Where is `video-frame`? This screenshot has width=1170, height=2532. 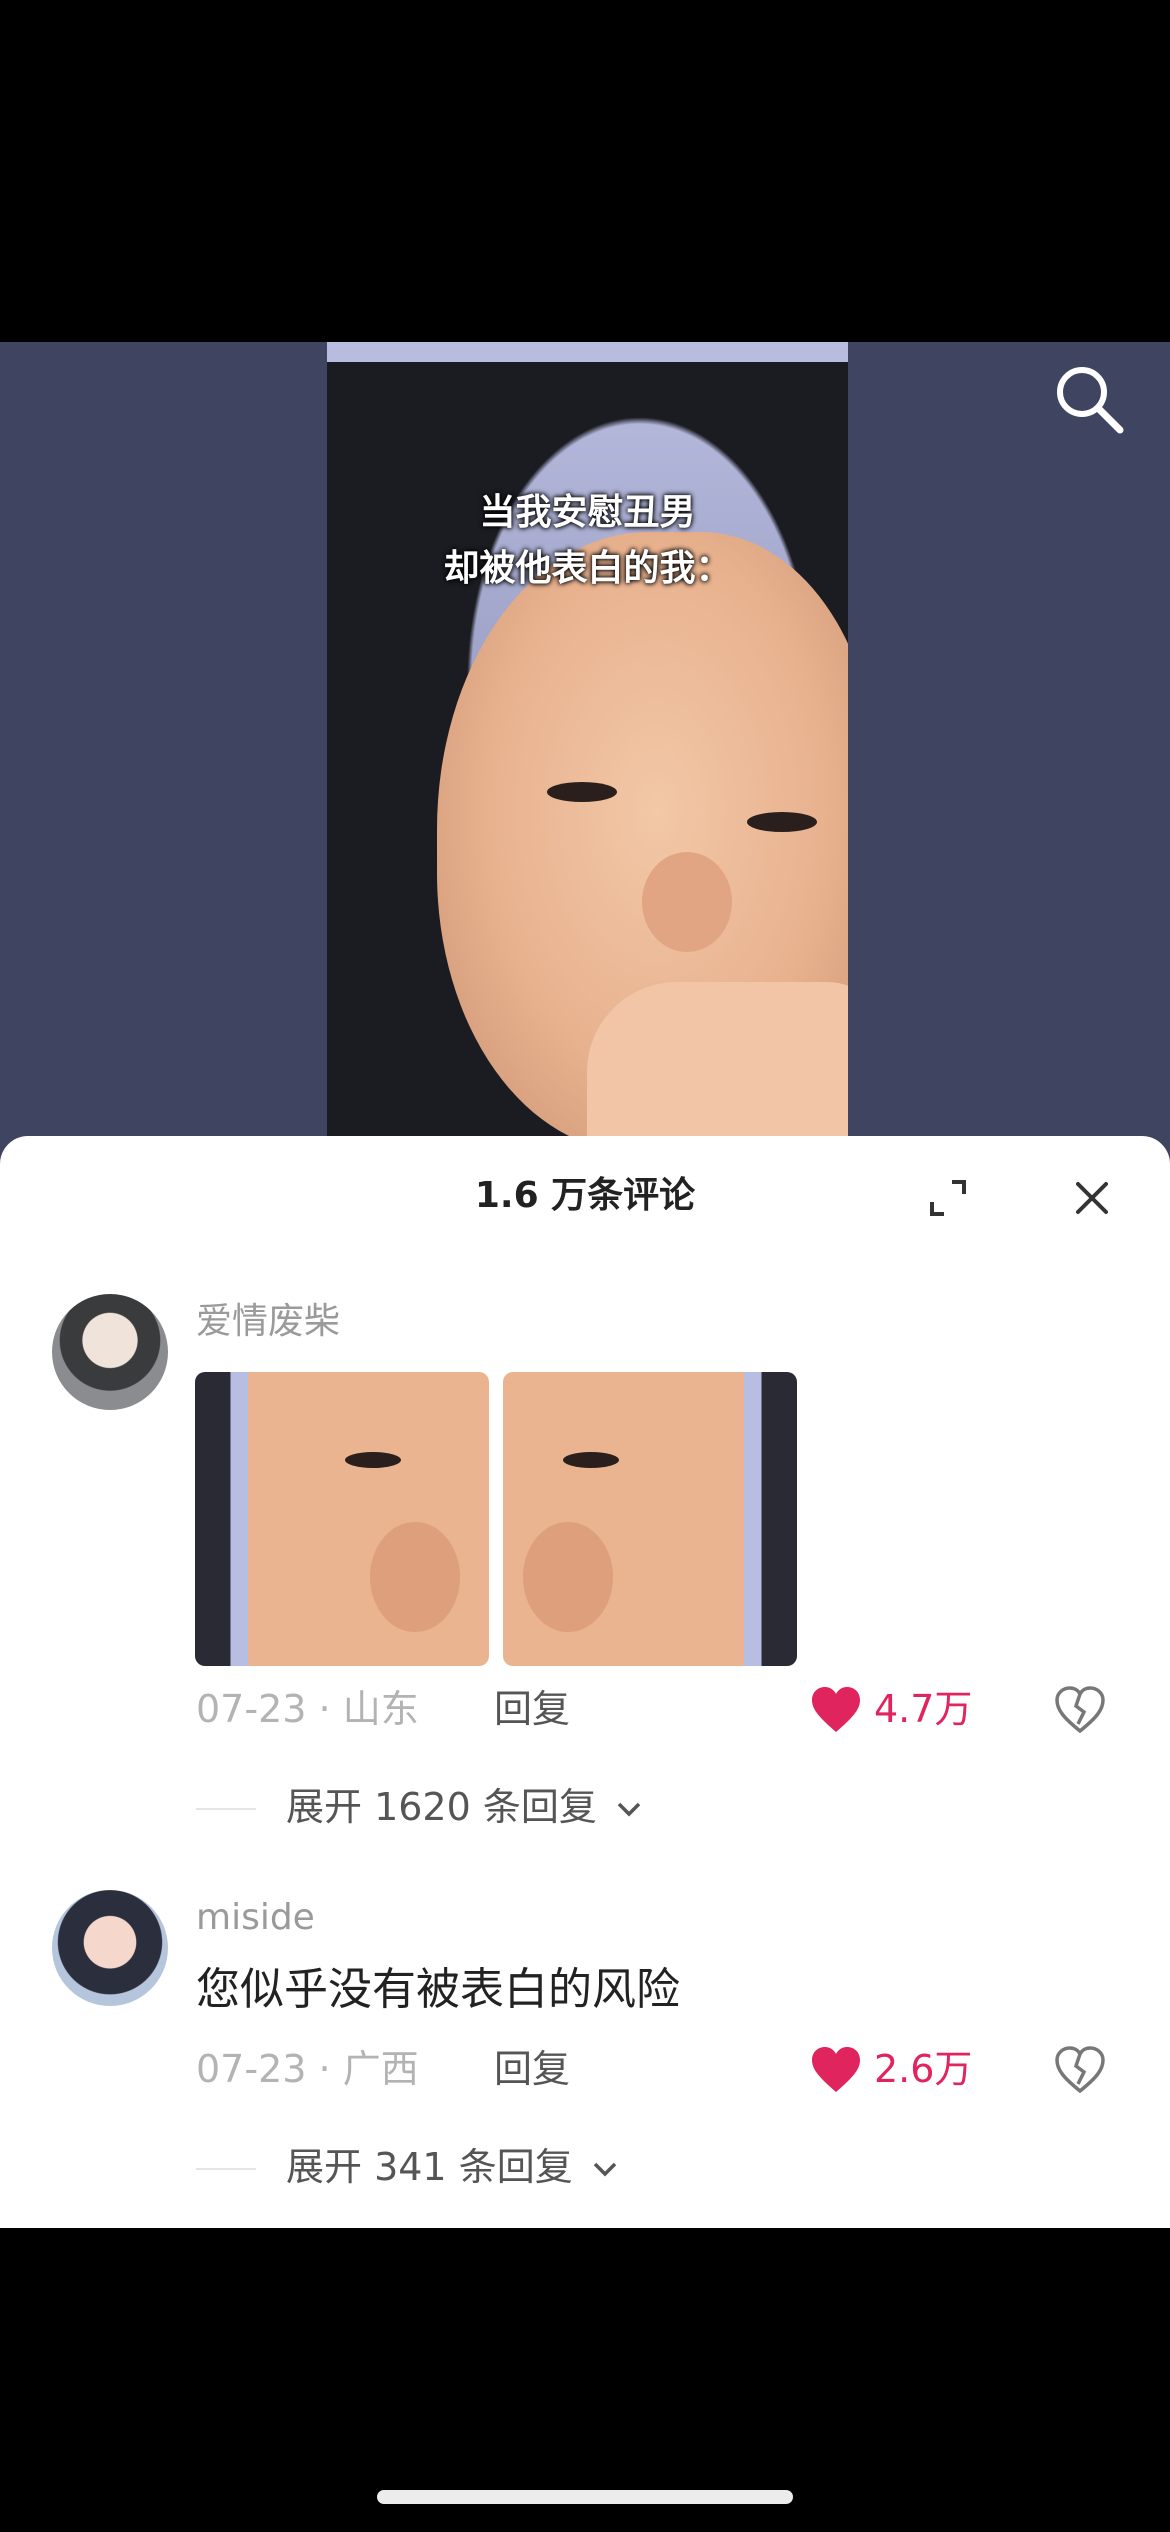
video-frame is located at coordinates (587, 752).